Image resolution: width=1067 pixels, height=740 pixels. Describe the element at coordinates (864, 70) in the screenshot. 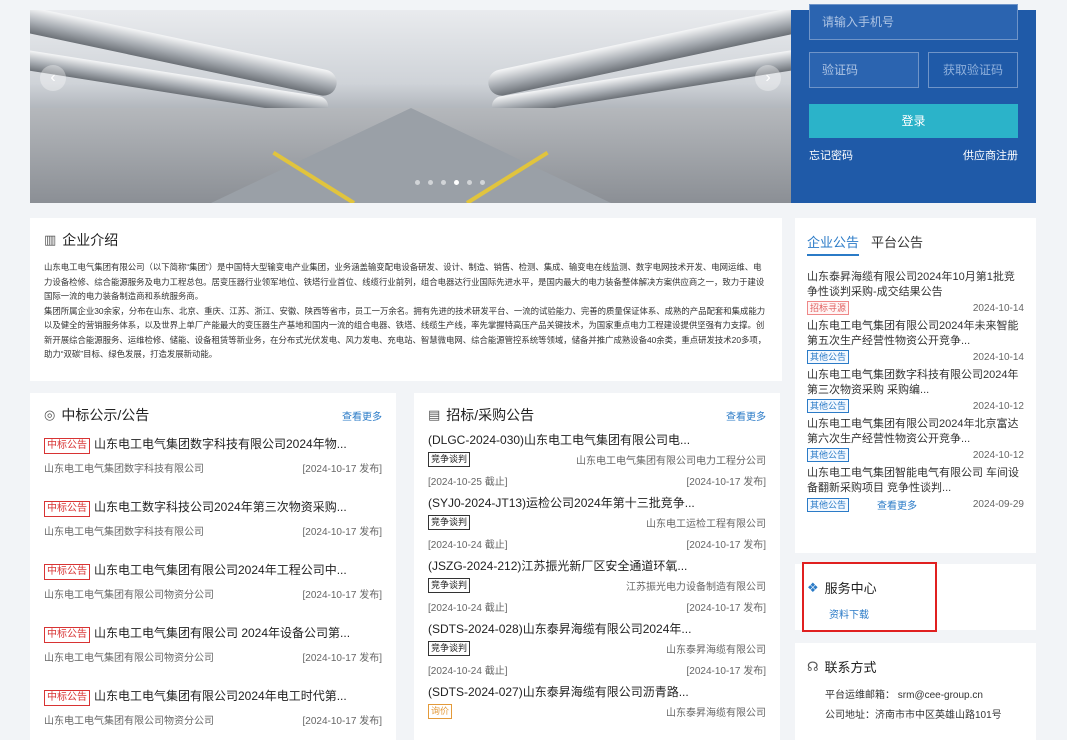

I see `code-input` at that location.